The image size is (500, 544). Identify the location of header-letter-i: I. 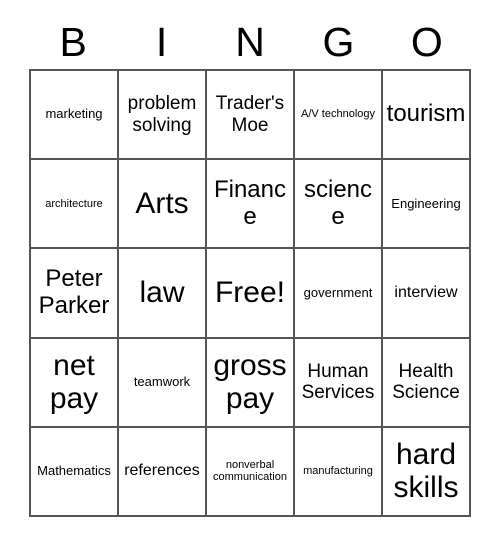
(161, 41).